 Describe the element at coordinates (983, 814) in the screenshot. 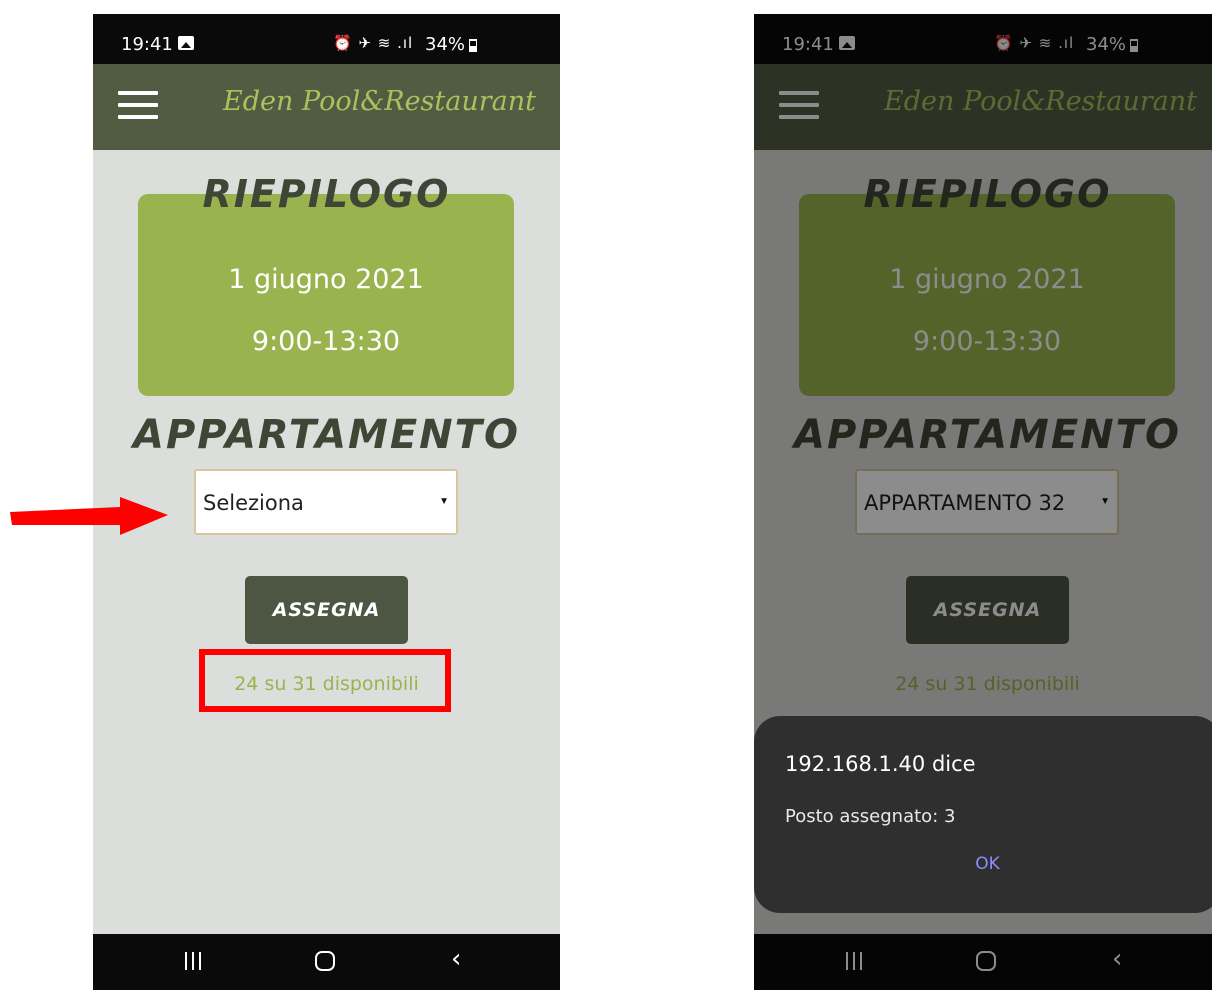

I see `alert-dialog: 192.168.1.40 dice Posto assegnato: 3 OK` at that location.